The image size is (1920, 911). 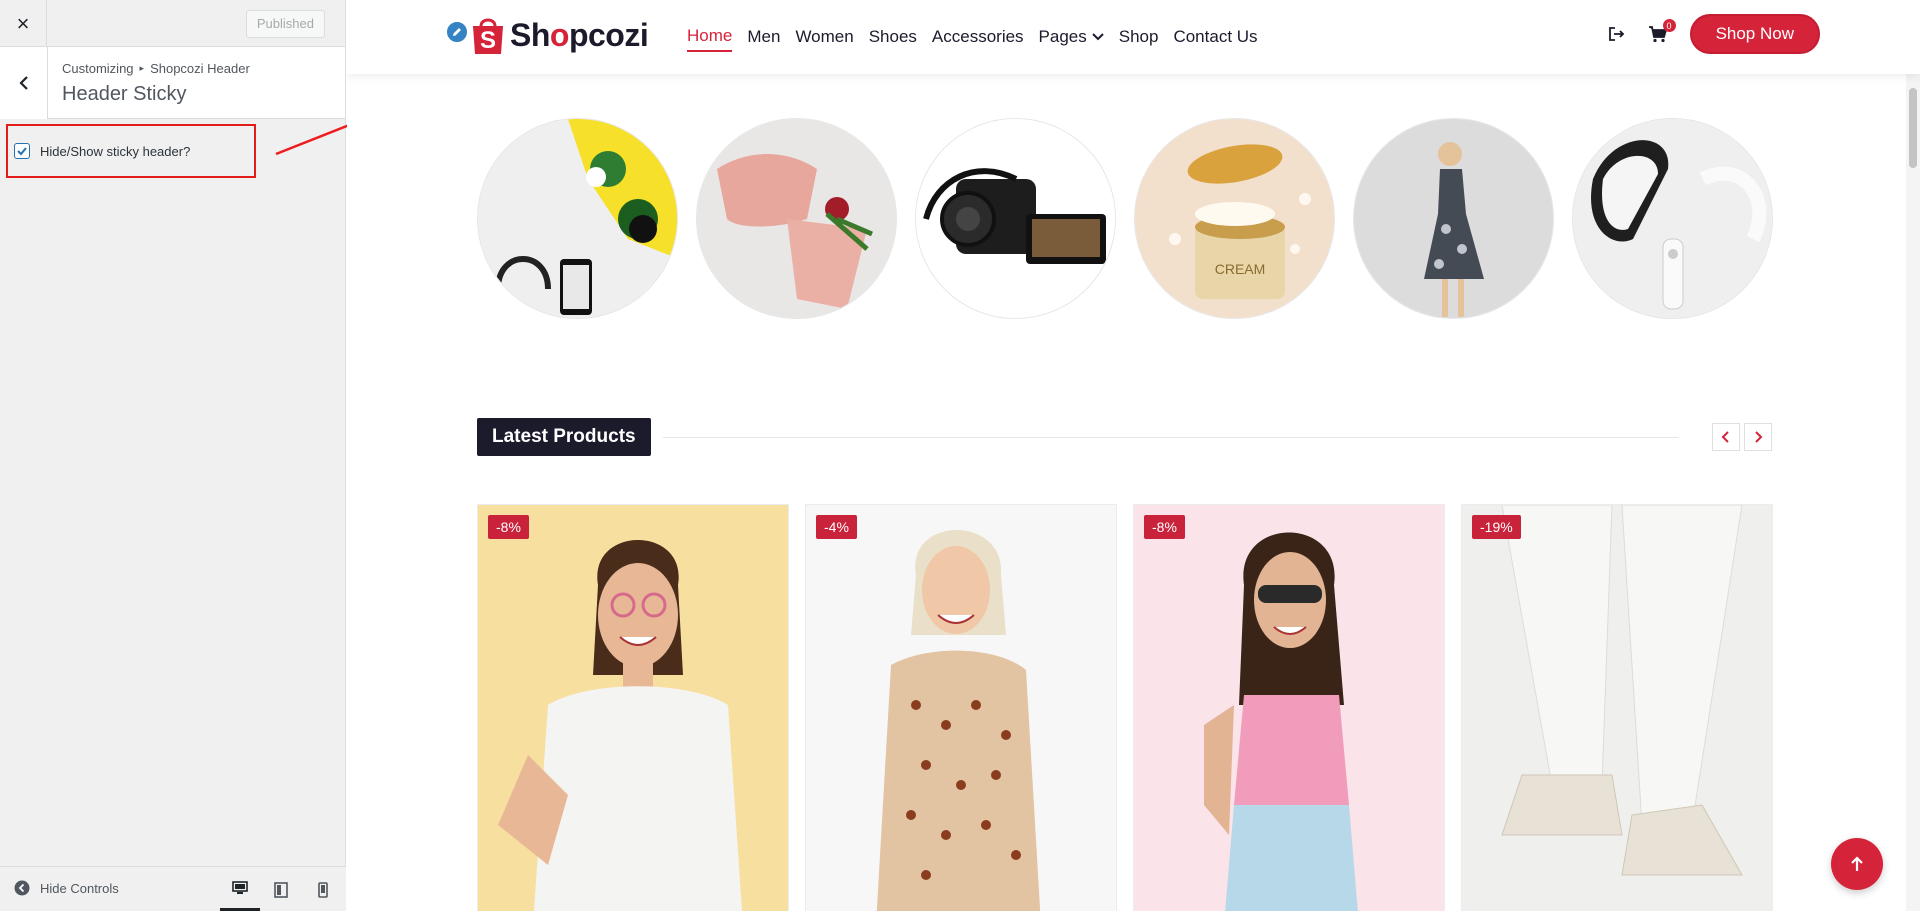 I want to click on preview-mobile-button, so click(x=323, y=889).